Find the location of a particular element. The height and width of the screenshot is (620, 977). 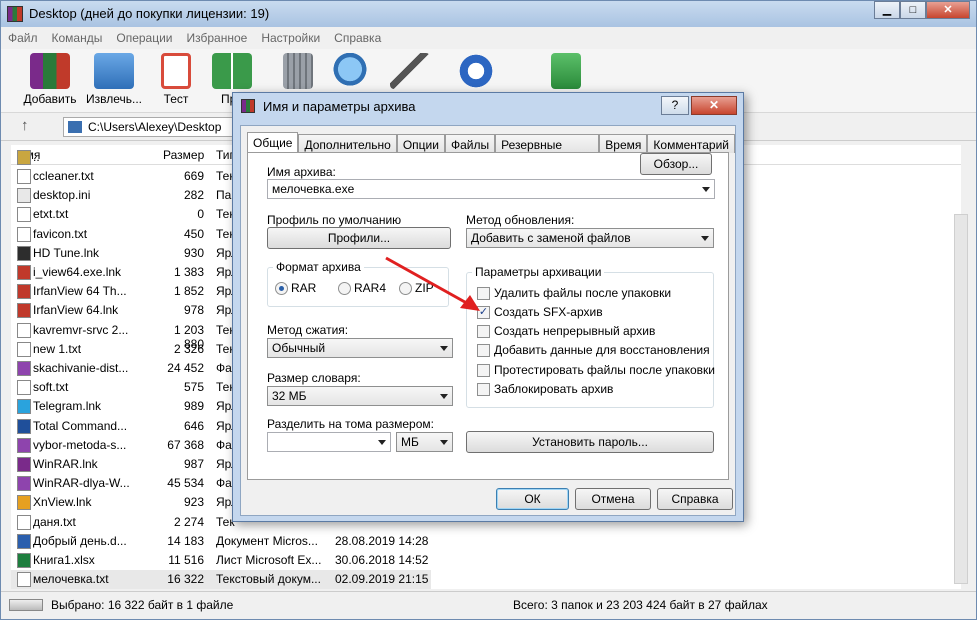

window-controls: ▁ □ ✕ is located at coordinates (922, 10).